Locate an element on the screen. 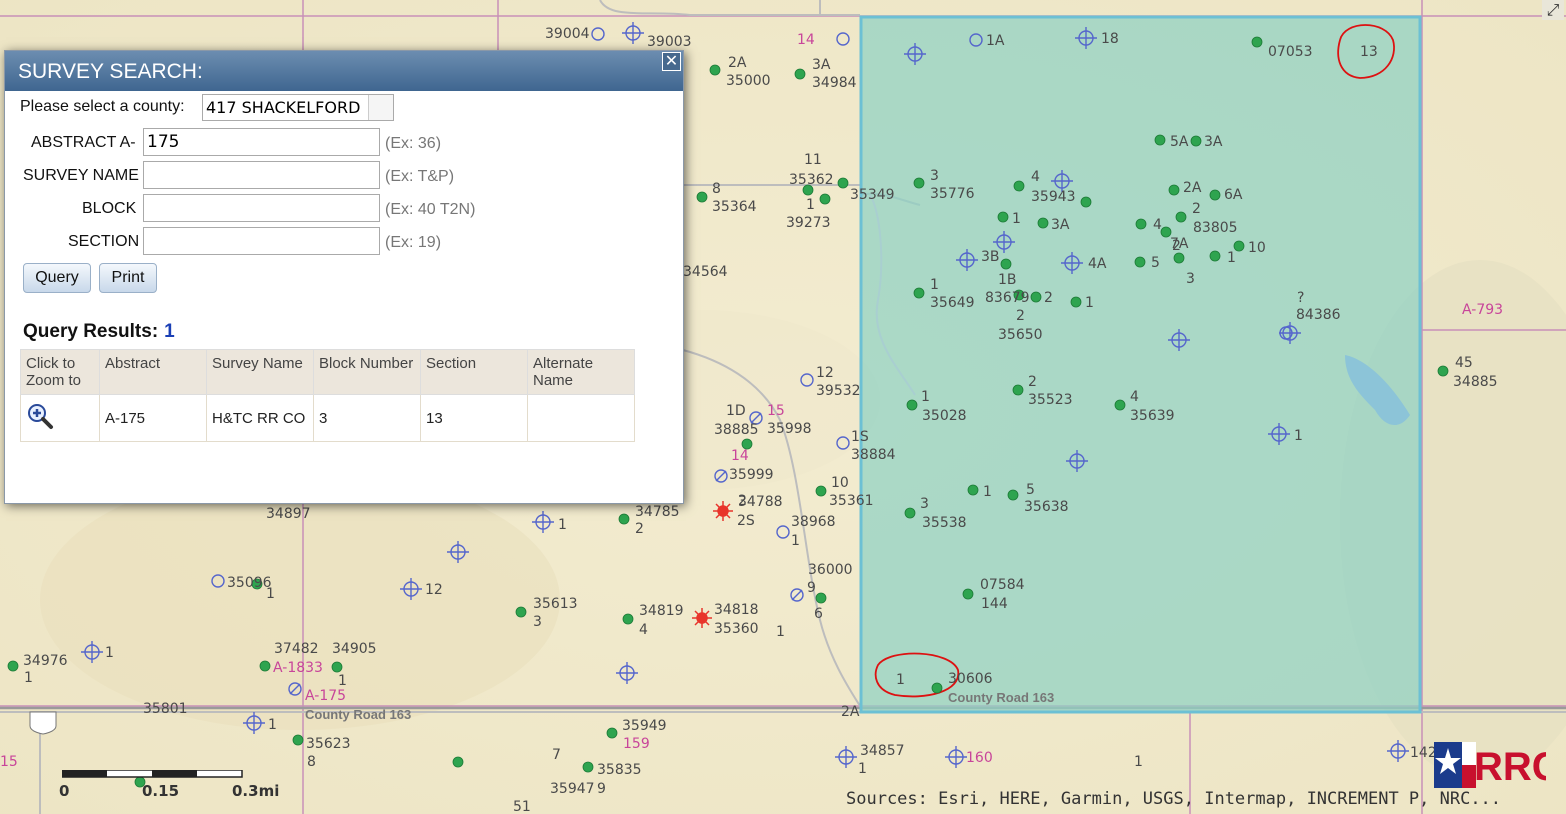  map-label: A-793 is located at coordinates (1482, 310).